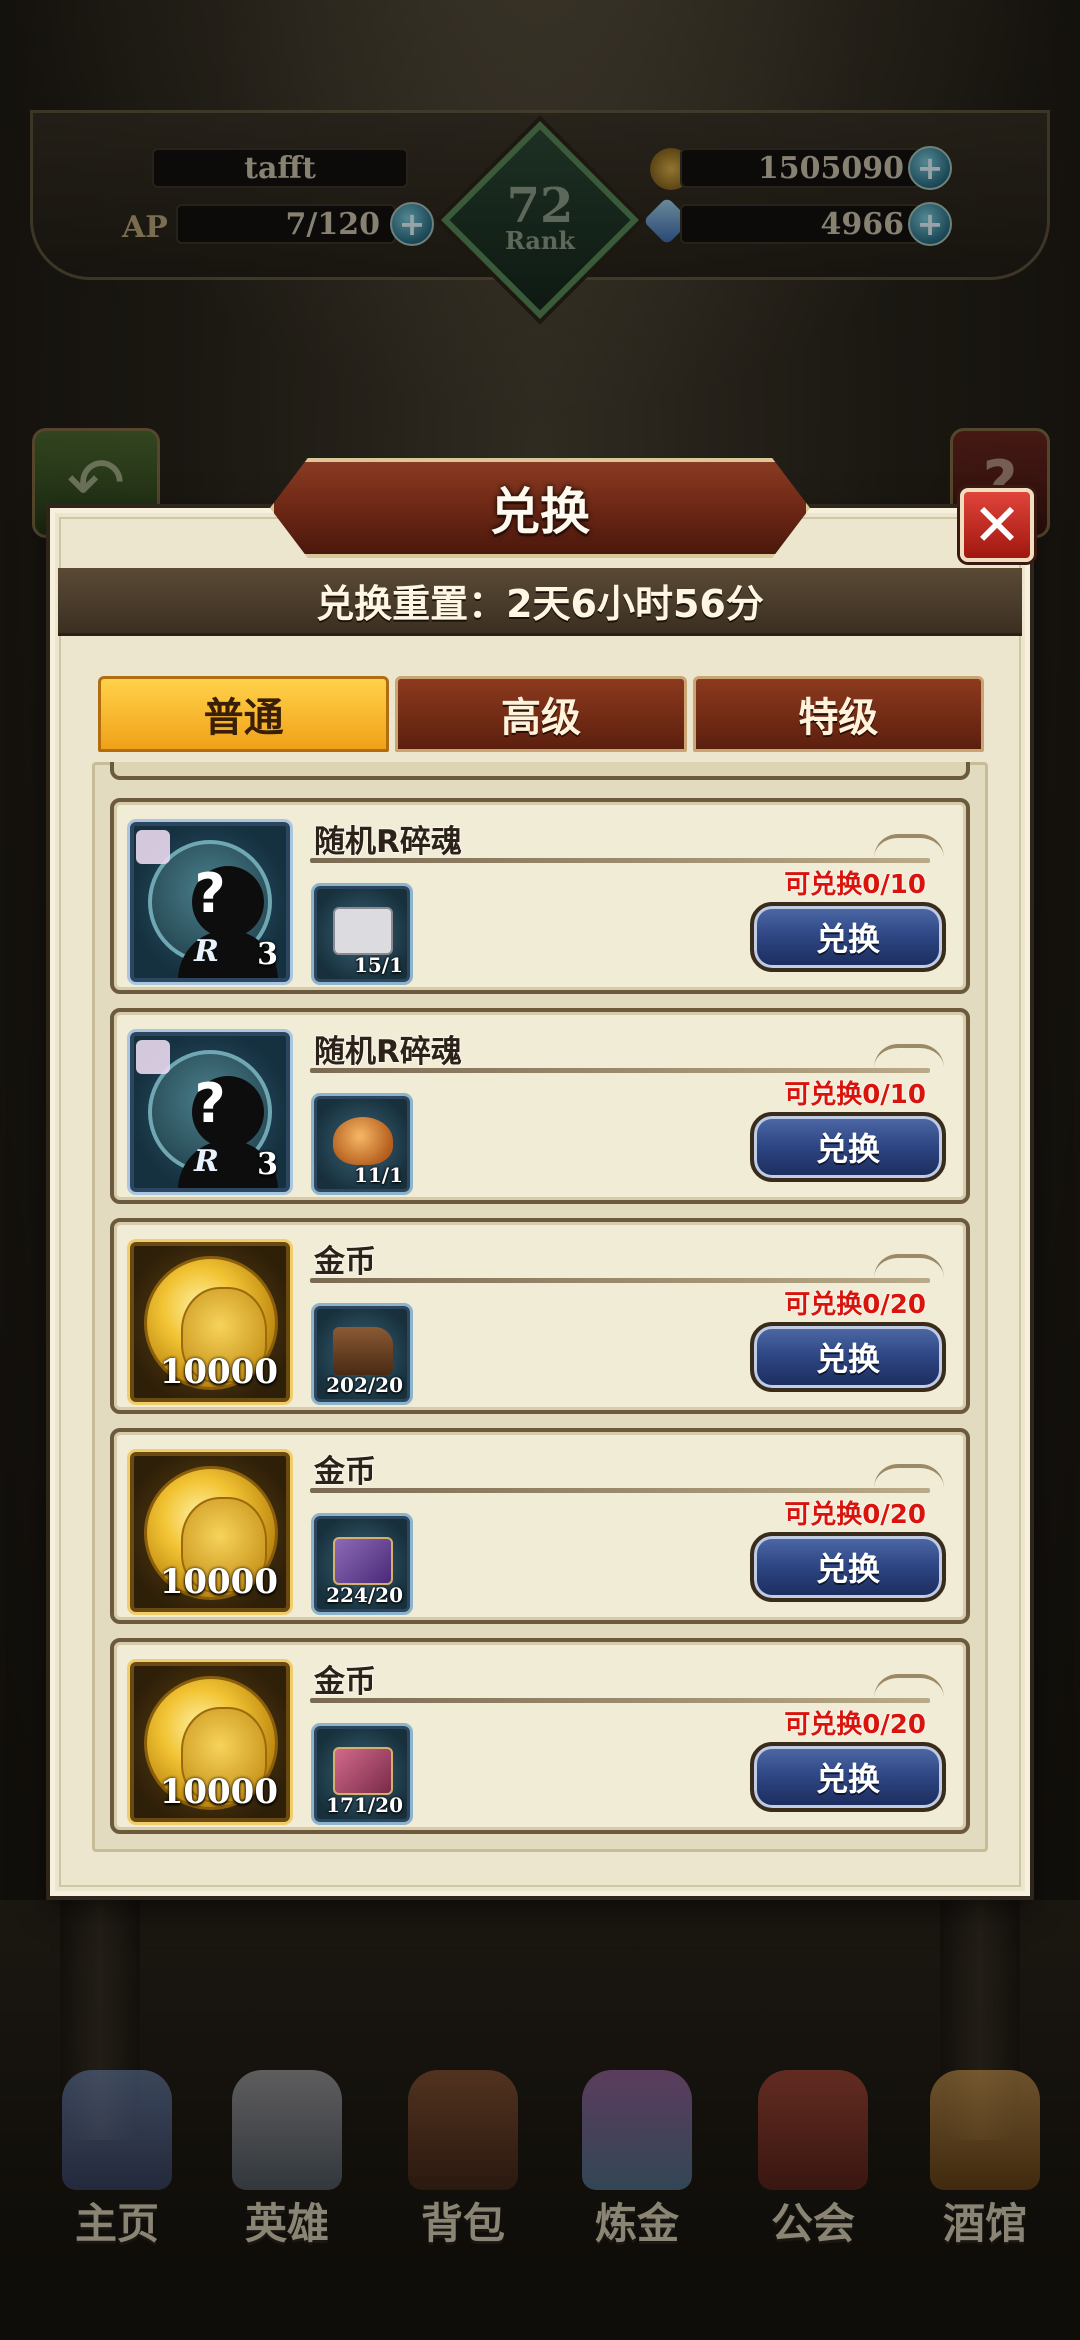 This screenshot has width=1080, height=2340. What do you see at coordinates (636, 2223) in the screenshot?
I see `nav-label: 炼金` at bounding box center [636, 2223].